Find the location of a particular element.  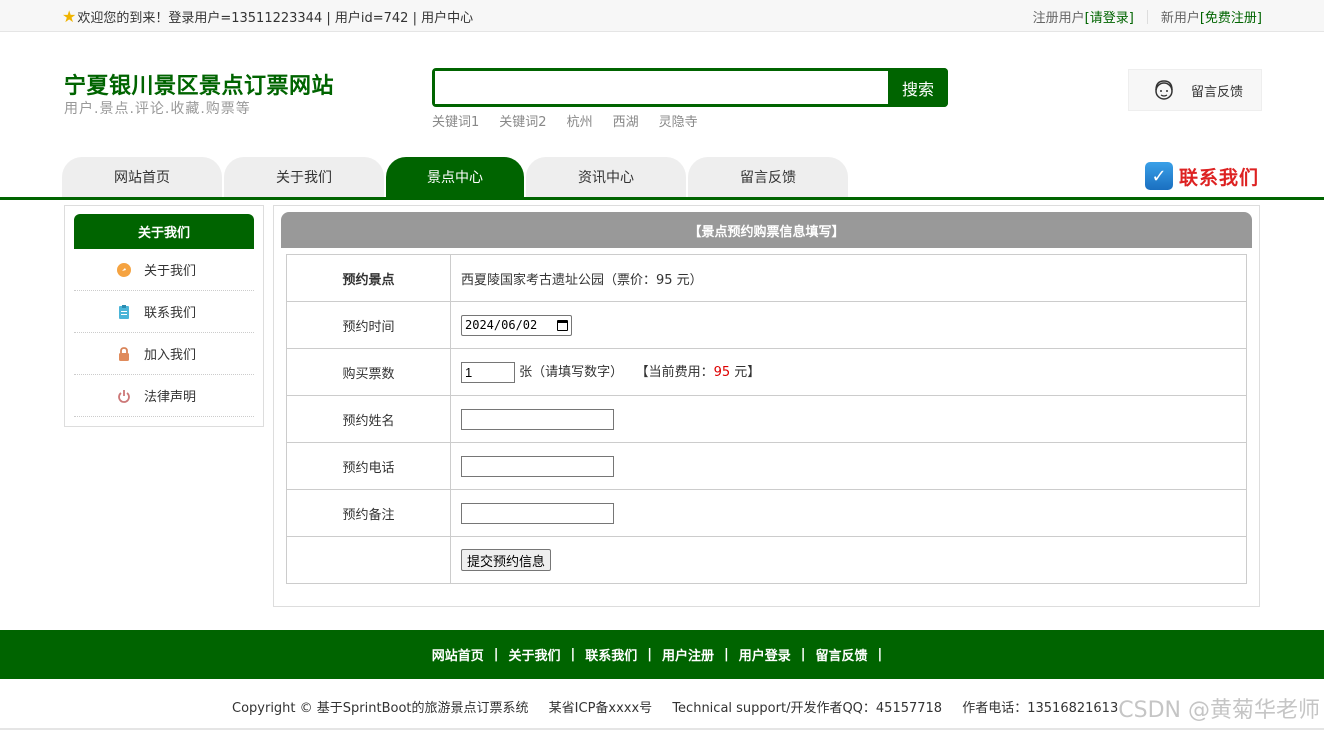

feedback-label: 留言反馈 is located at coordinates (1217, 92).